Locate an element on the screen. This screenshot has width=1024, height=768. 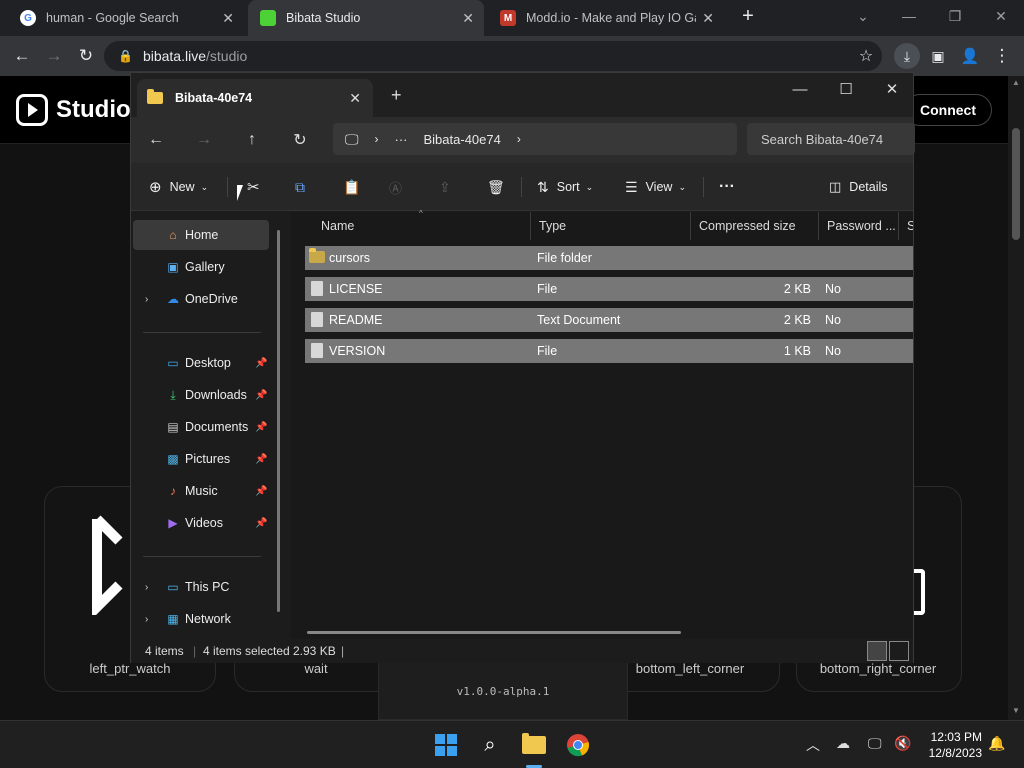
restore-icon: ❐ is located at coordinates (955, 16).